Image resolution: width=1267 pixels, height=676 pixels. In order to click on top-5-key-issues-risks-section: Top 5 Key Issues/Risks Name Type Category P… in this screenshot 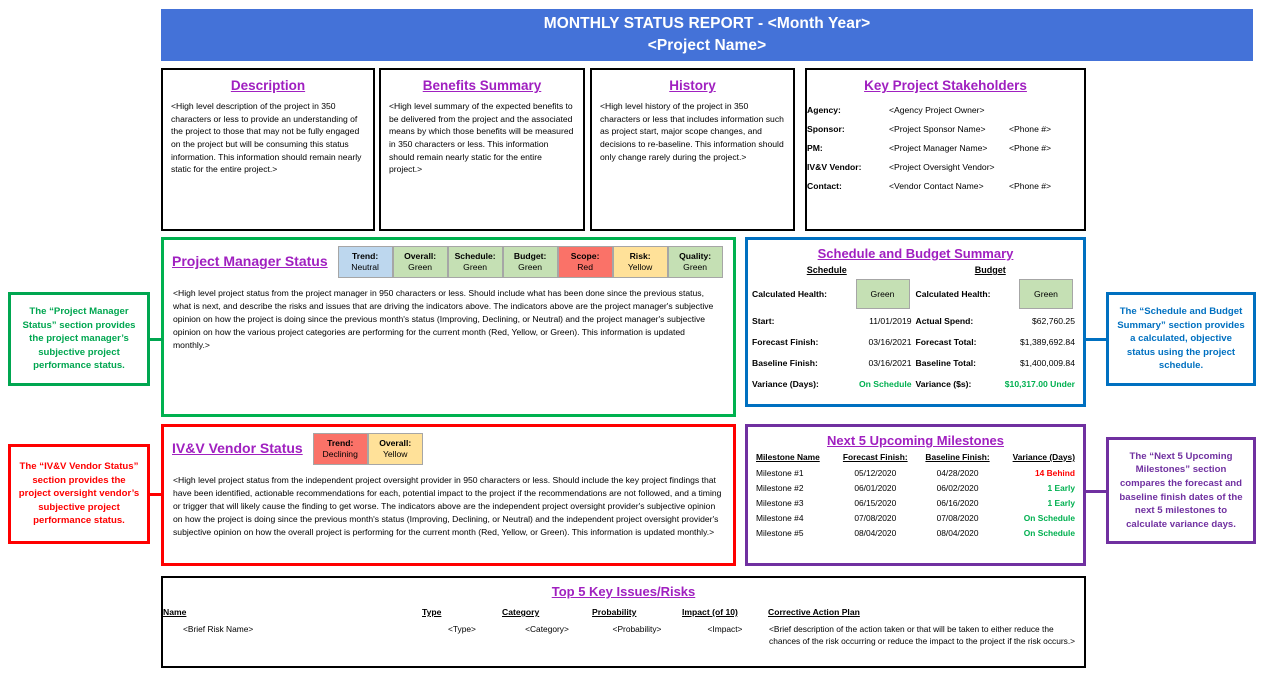, I will do `click(623, 622)`.